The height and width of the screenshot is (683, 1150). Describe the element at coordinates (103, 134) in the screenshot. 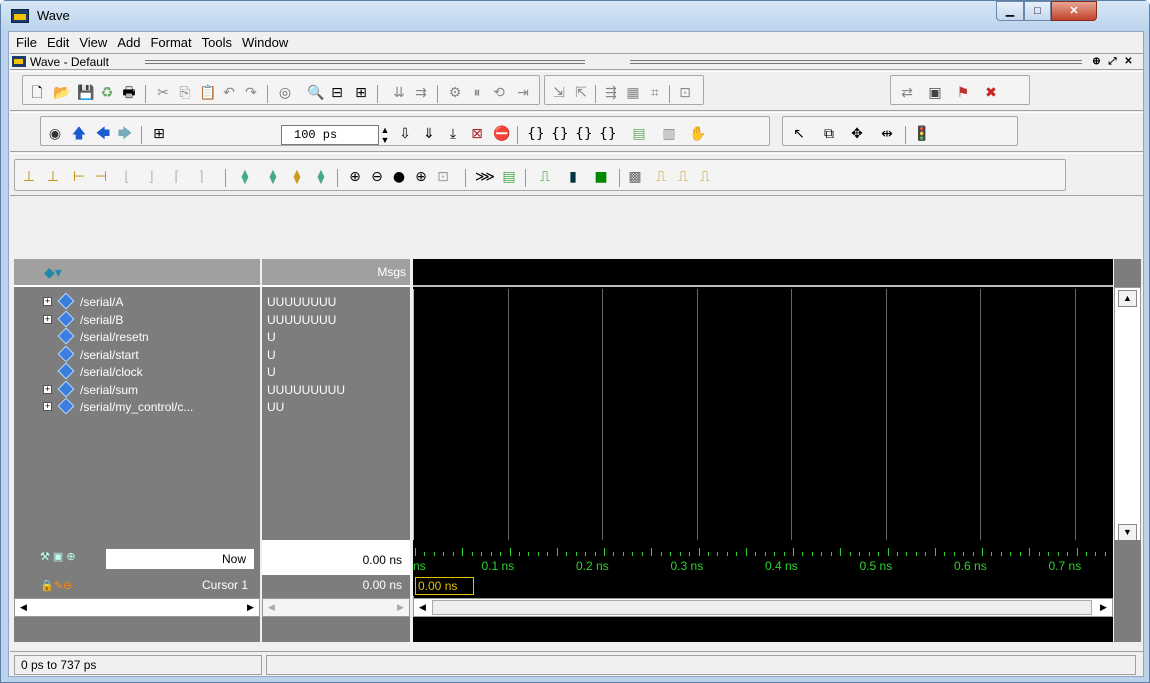

I see `back-arrow-icon: 🡄` at that location.